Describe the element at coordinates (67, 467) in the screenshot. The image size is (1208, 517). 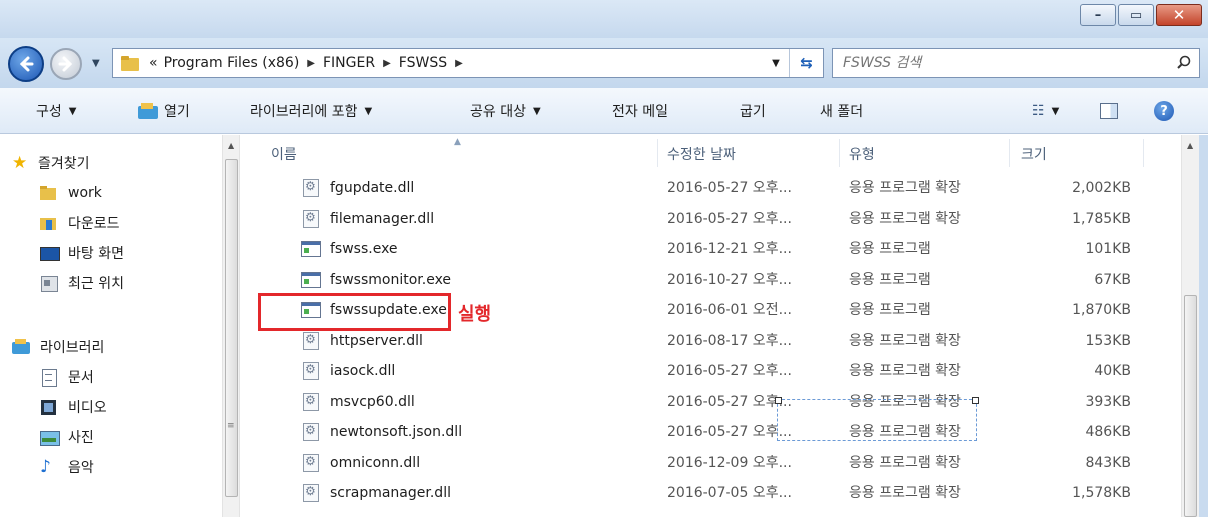
I see `nav-item-music: ♪ 음악` at that location.